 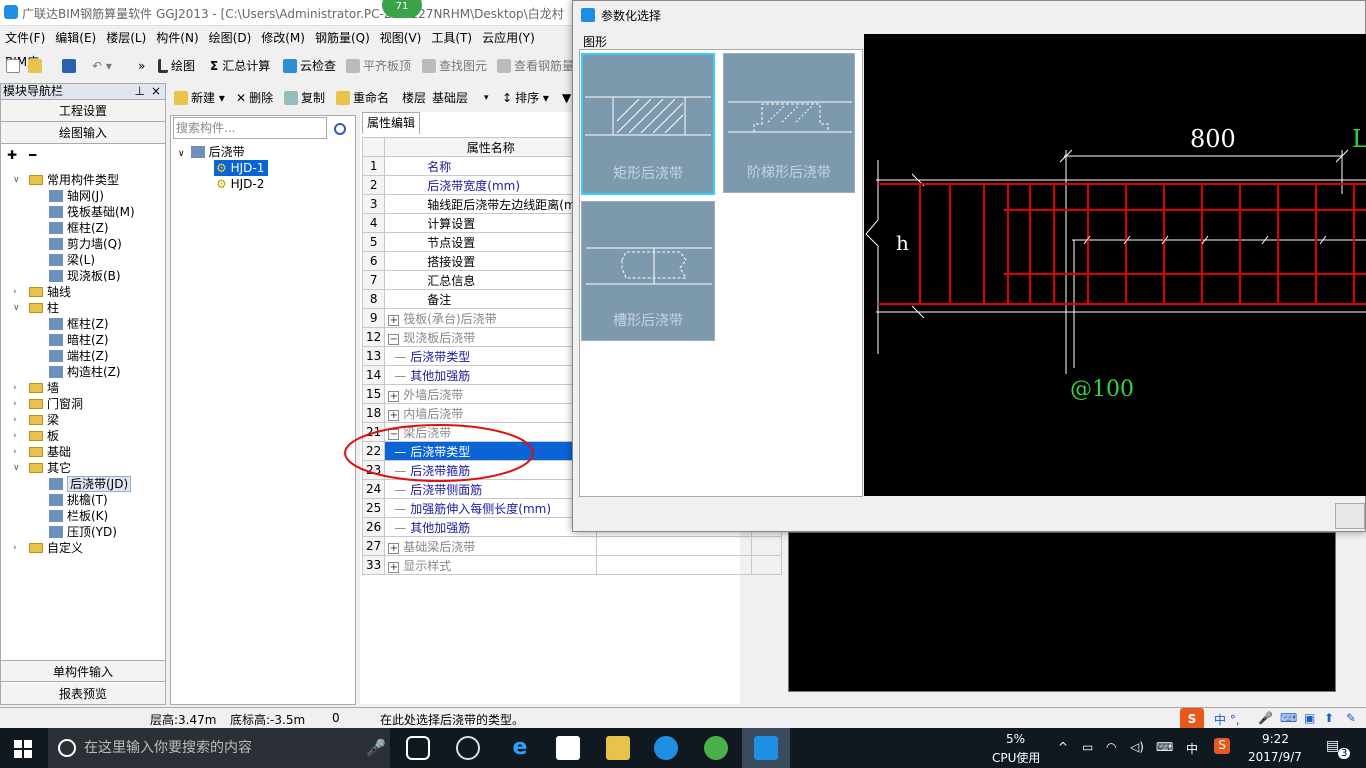 I want to click on property-row: 27 + 基础梁后浇带, so click(x=572, y=546).